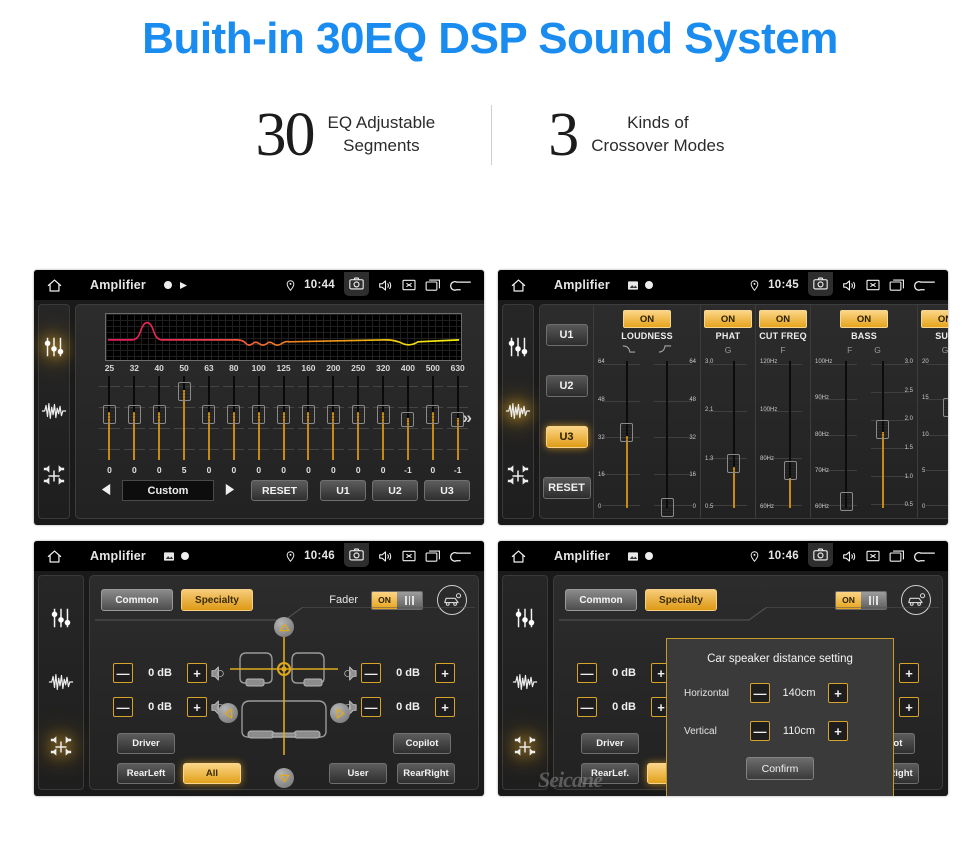 This screenshot has height=863, width=980. Describe the element at coordinates (838, 435) in the screenshot. I see `bass-frequency-slider: 100Hz 90Hz 80Hz 70Hz 60Hz` at that location.